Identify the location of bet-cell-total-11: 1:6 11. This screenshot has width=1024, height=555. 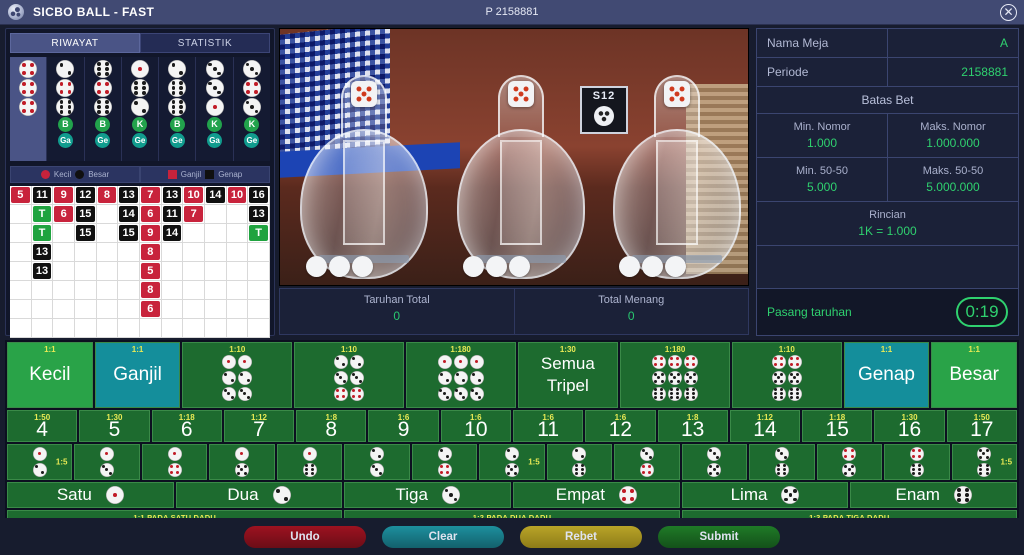
(548, 426).